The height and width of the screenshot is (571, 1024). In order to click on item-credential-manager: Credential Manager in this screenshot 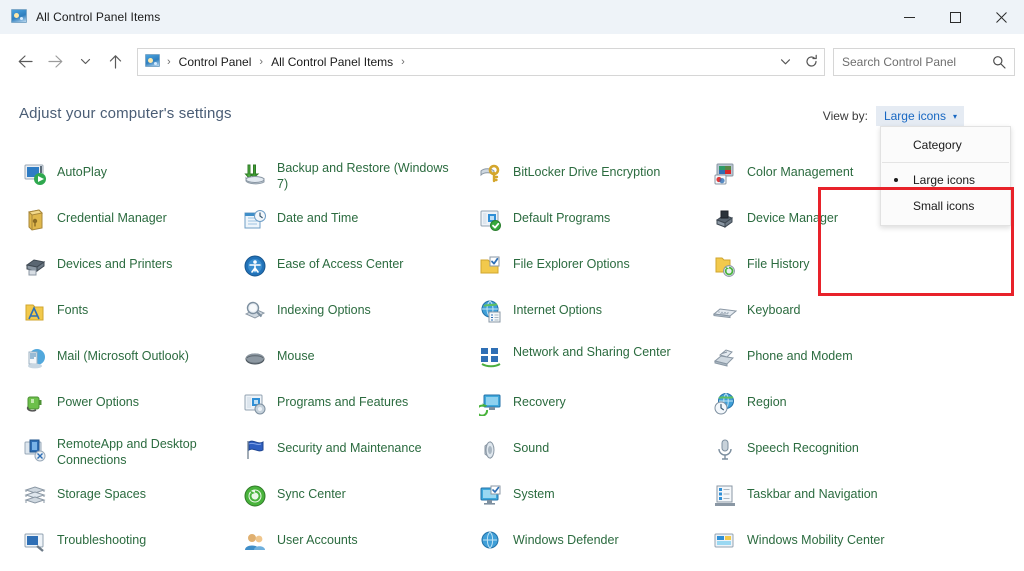, I will do `click(138, 226)`.